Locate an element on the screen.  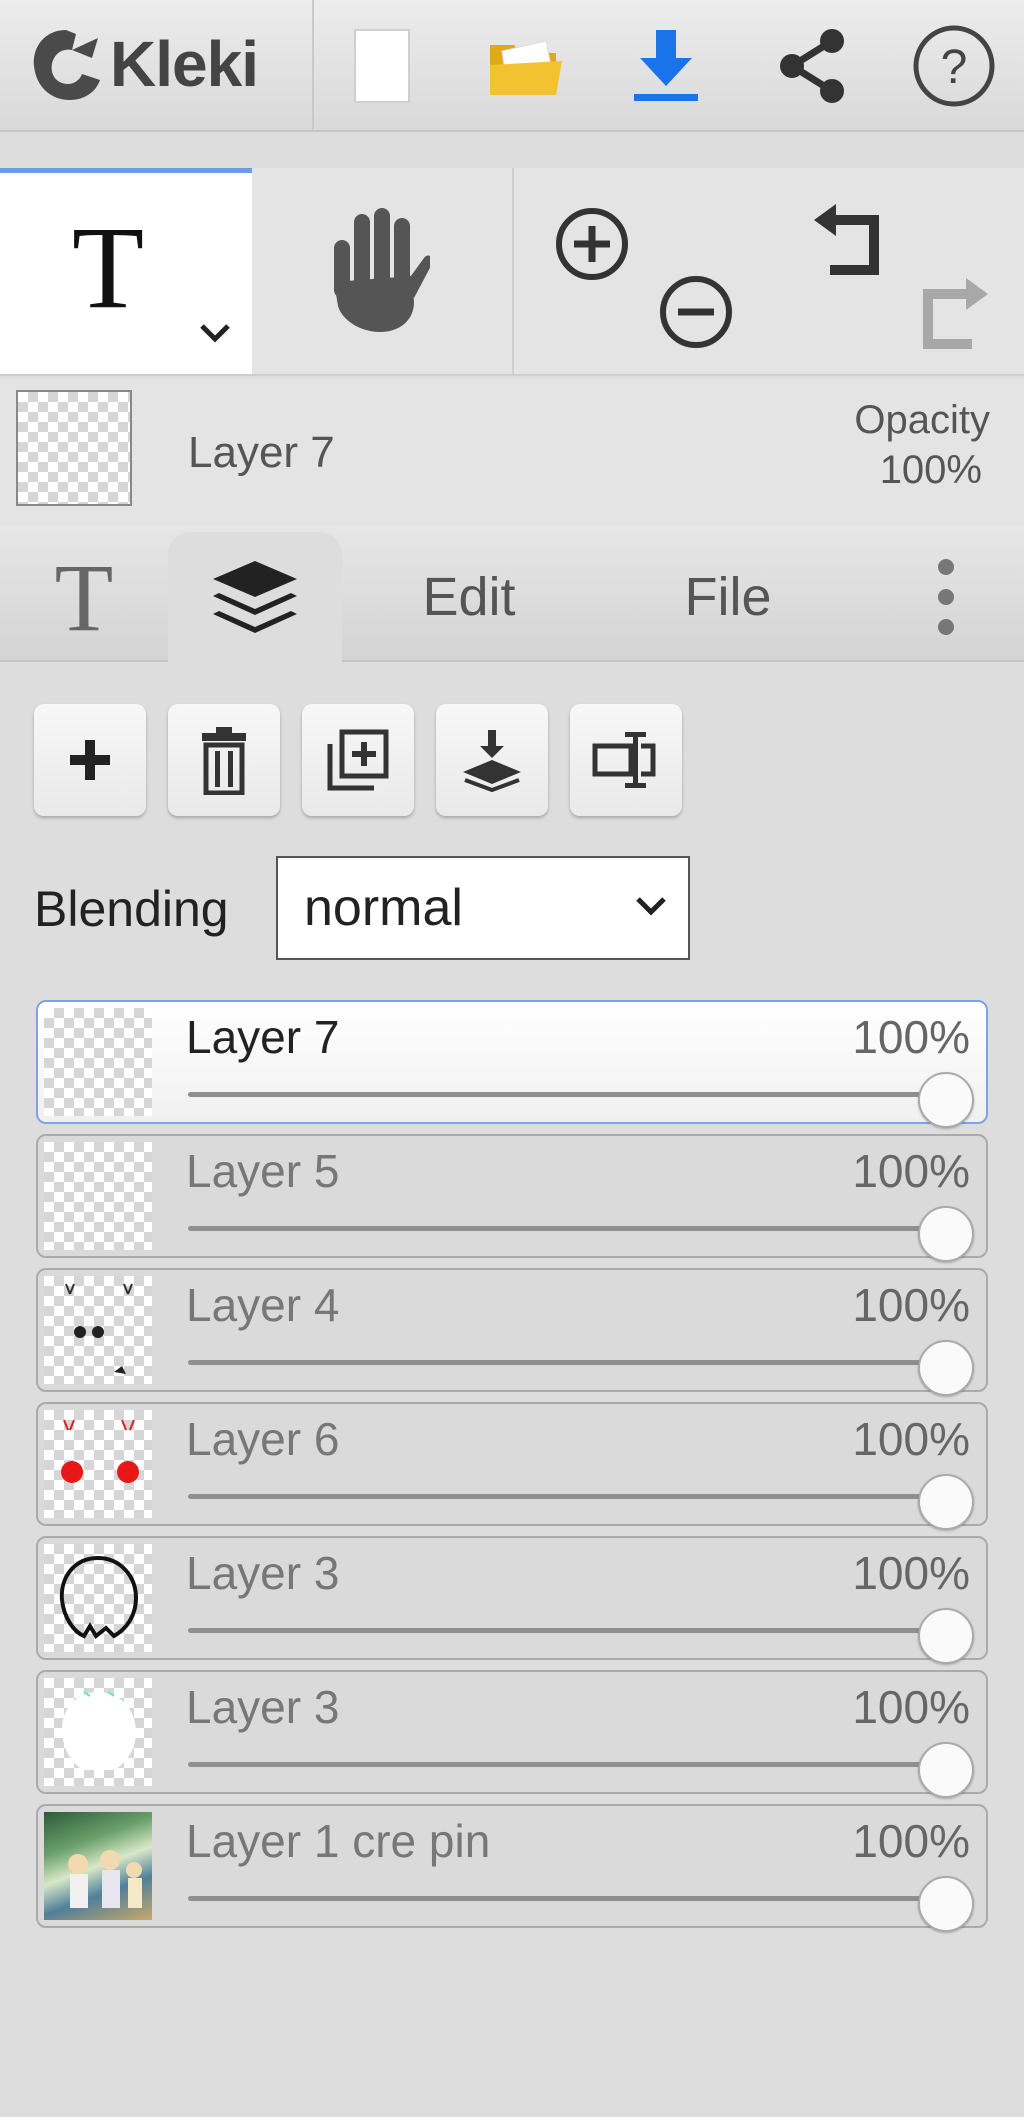
blending-label: Blending is located at coordinates (131, 909).